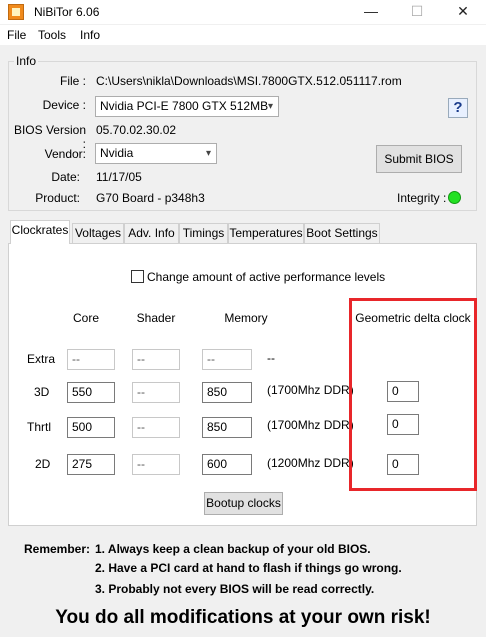  What do you see at coordinates (150, 198) in the screenshot?
I see `product-value: G70 Board - p348h3` at bounding box center [150, 198].